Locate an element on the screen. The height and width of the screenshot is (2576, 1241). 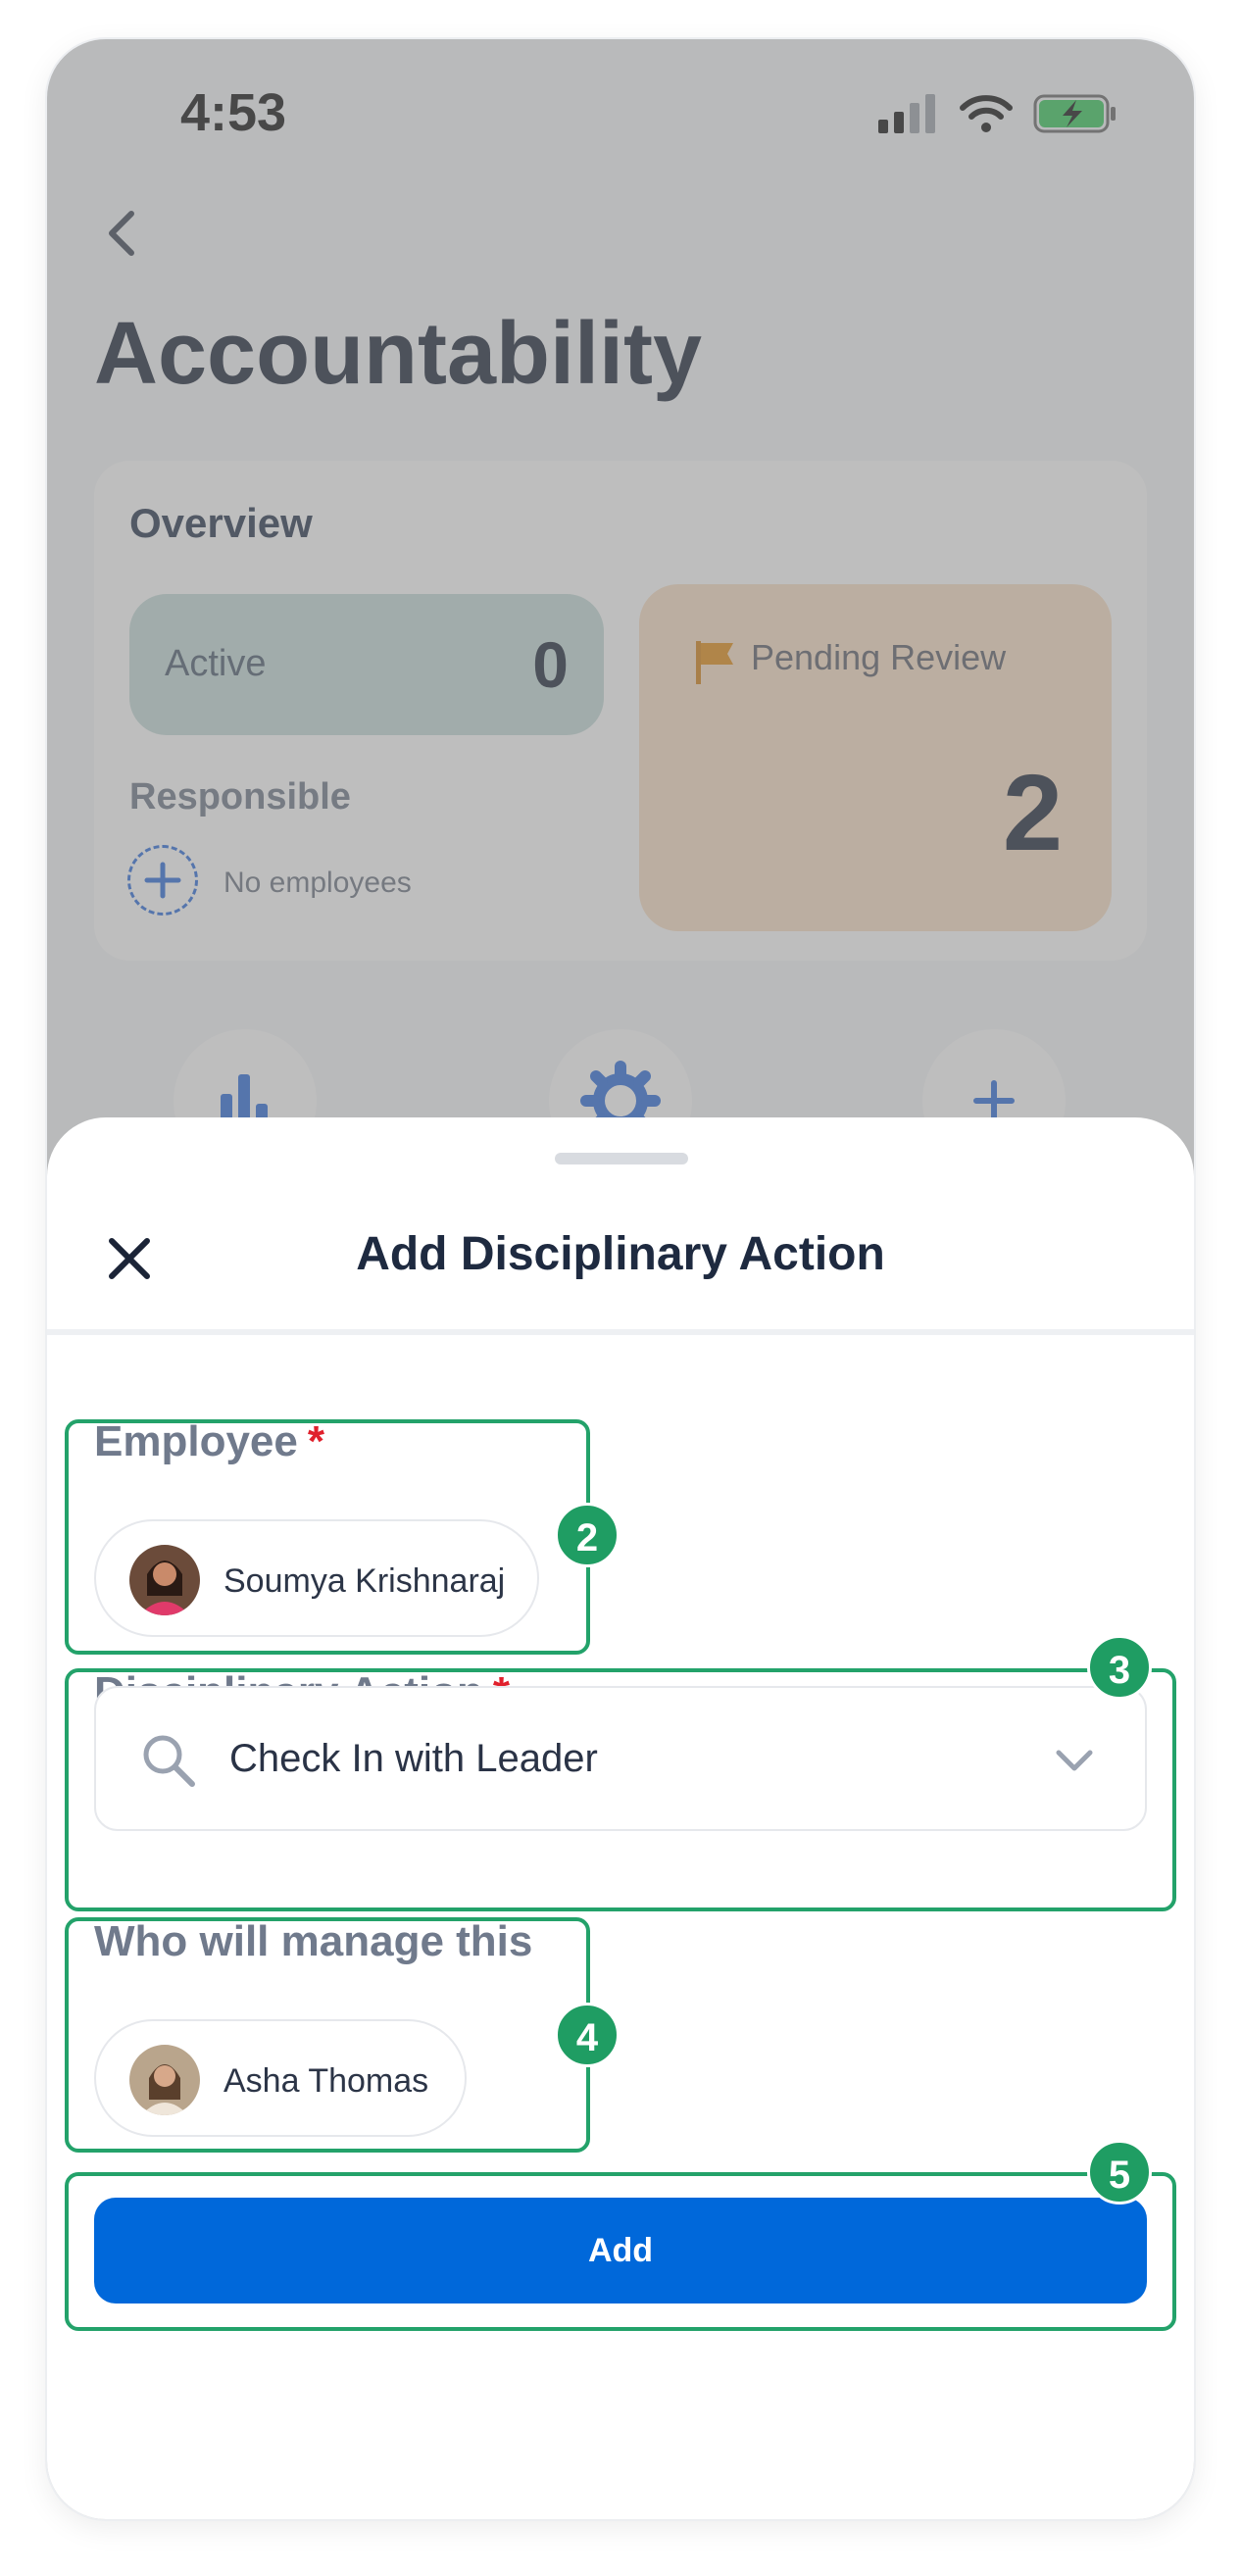
annotation-badge-5: 5 is located at coordinates (1120, 2172).